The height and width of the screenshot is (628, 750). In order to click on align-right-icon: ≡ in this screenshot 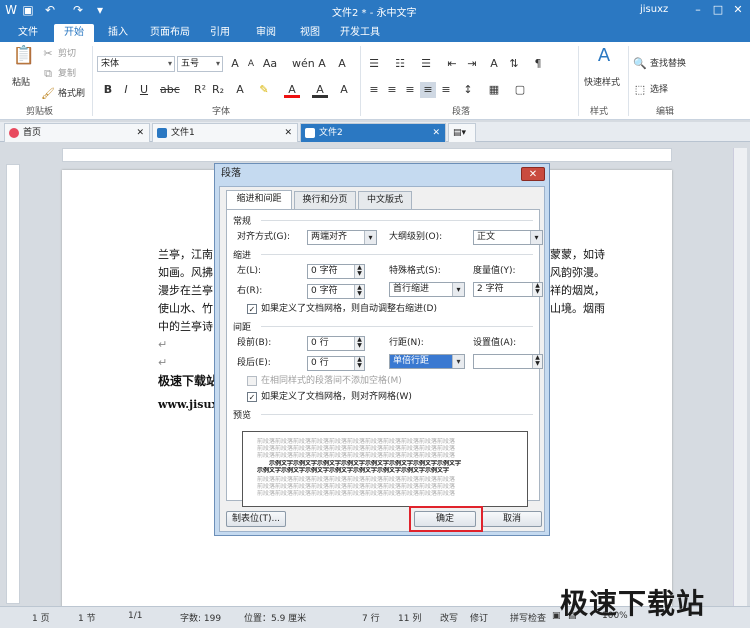, I will do `click(410, 90)`.